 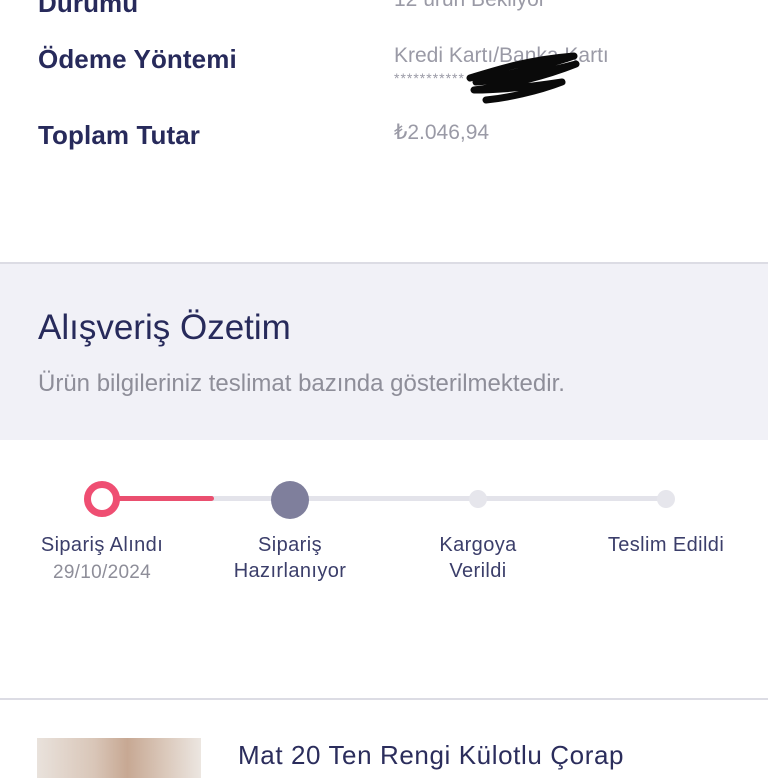 I want to click on step-received-dot, so click(x=102, y=499).